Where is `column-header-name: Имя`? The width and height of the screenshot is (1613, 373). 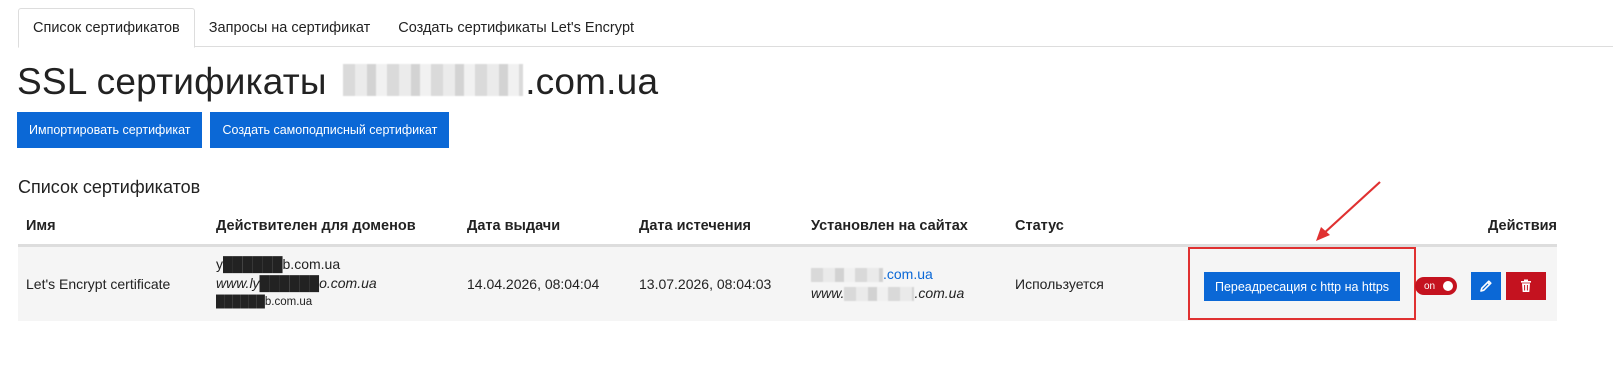
column-header-name: Имя is located at coordinates (113, 227).